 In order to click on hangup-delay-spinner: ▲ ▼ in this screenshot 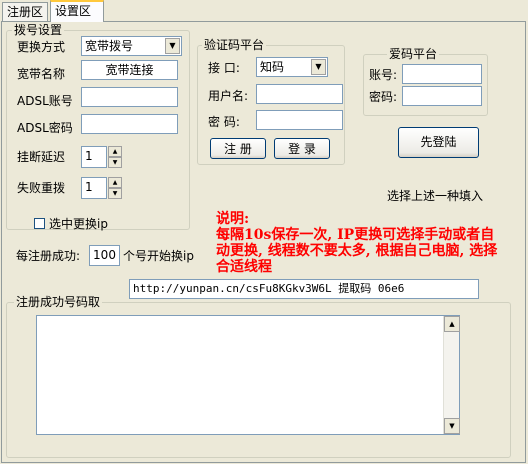, I will do `click(115, 157)`.